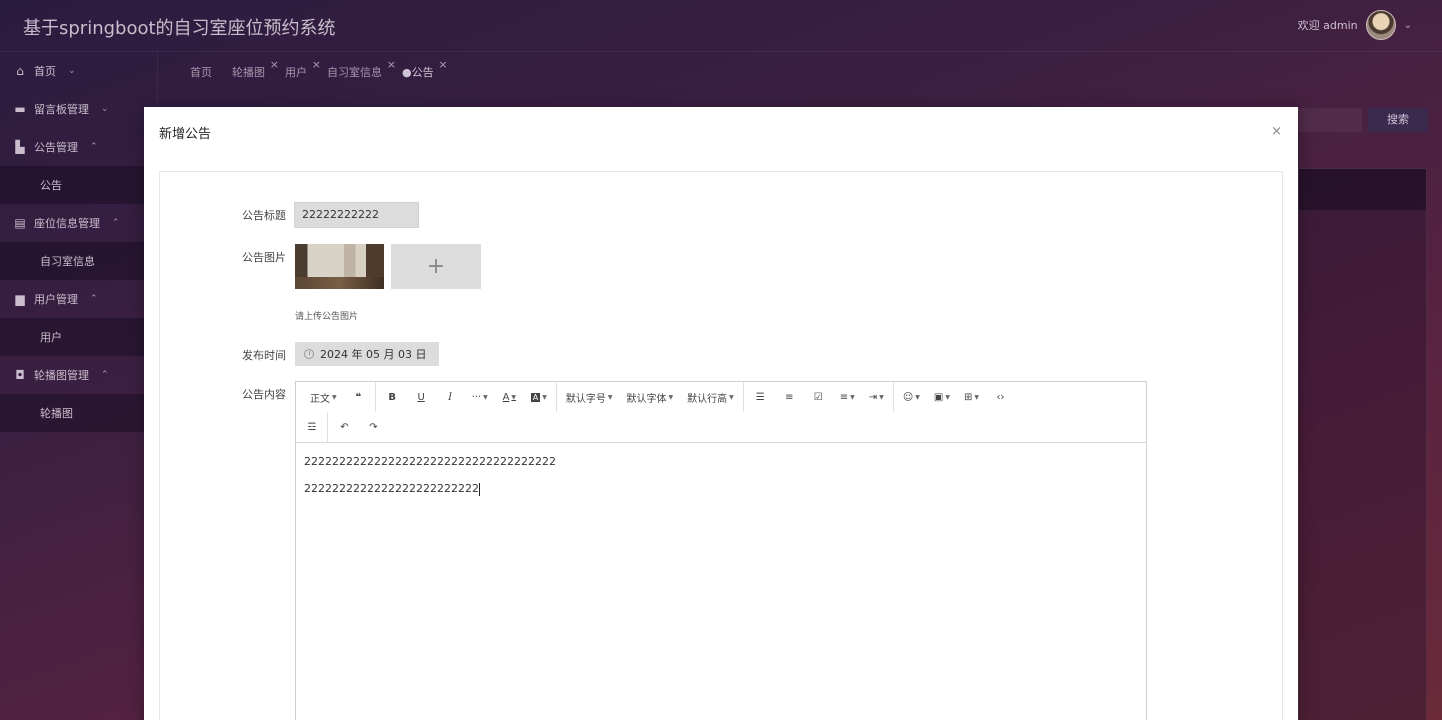 This screenshot has width=1442, height=720. I want to click on align-icon: ≡ ▼, so click(847, 397).